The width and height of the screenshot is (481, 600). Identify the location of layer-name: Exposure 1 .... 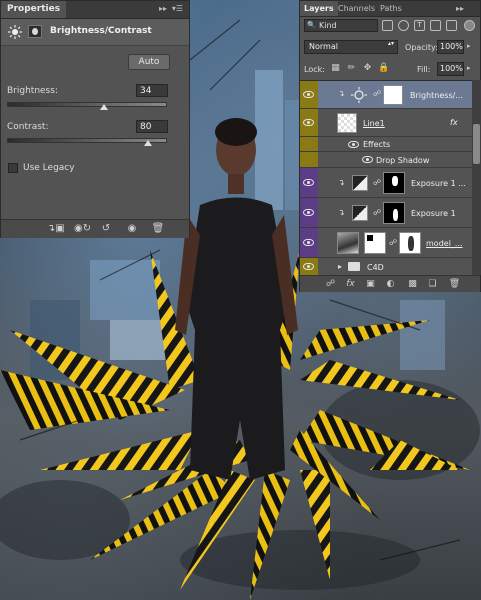
(438, 183).